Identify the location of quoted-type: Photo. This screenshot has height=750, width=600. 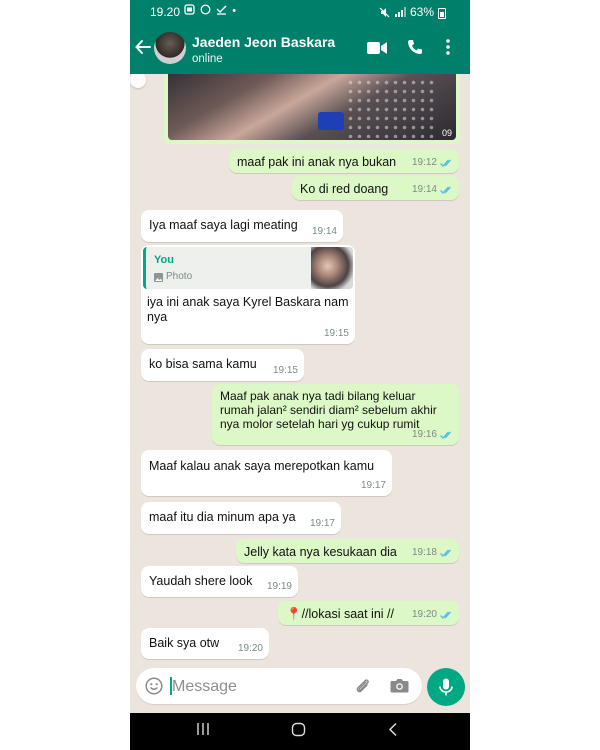
(173, 277).